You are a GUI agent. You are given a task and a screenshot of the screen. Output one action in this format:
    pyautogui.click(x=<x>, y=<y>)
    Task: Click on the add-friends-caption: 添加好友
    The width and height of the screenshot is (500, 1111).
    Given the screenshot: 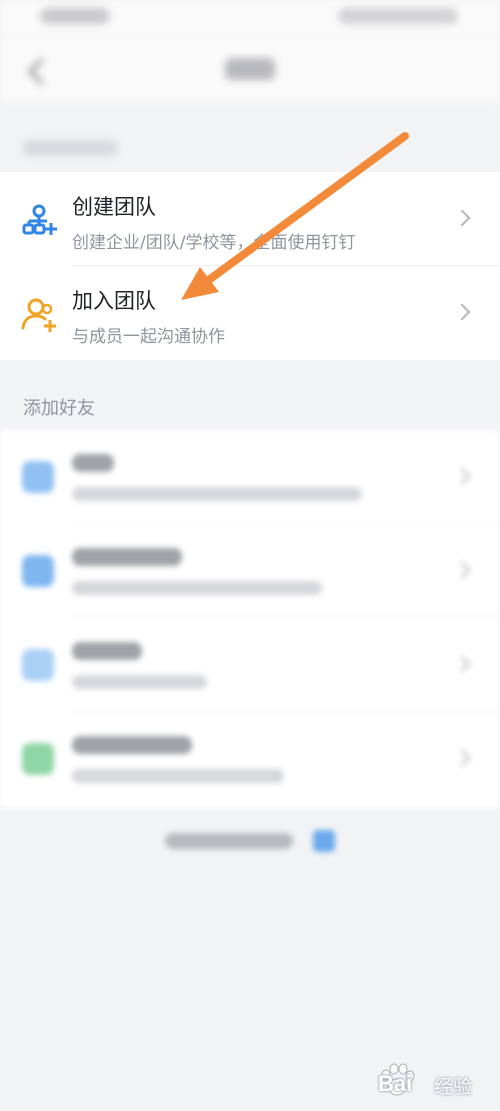 What is the action you would take?
    pyautogui.click(x=59, y=408)
    